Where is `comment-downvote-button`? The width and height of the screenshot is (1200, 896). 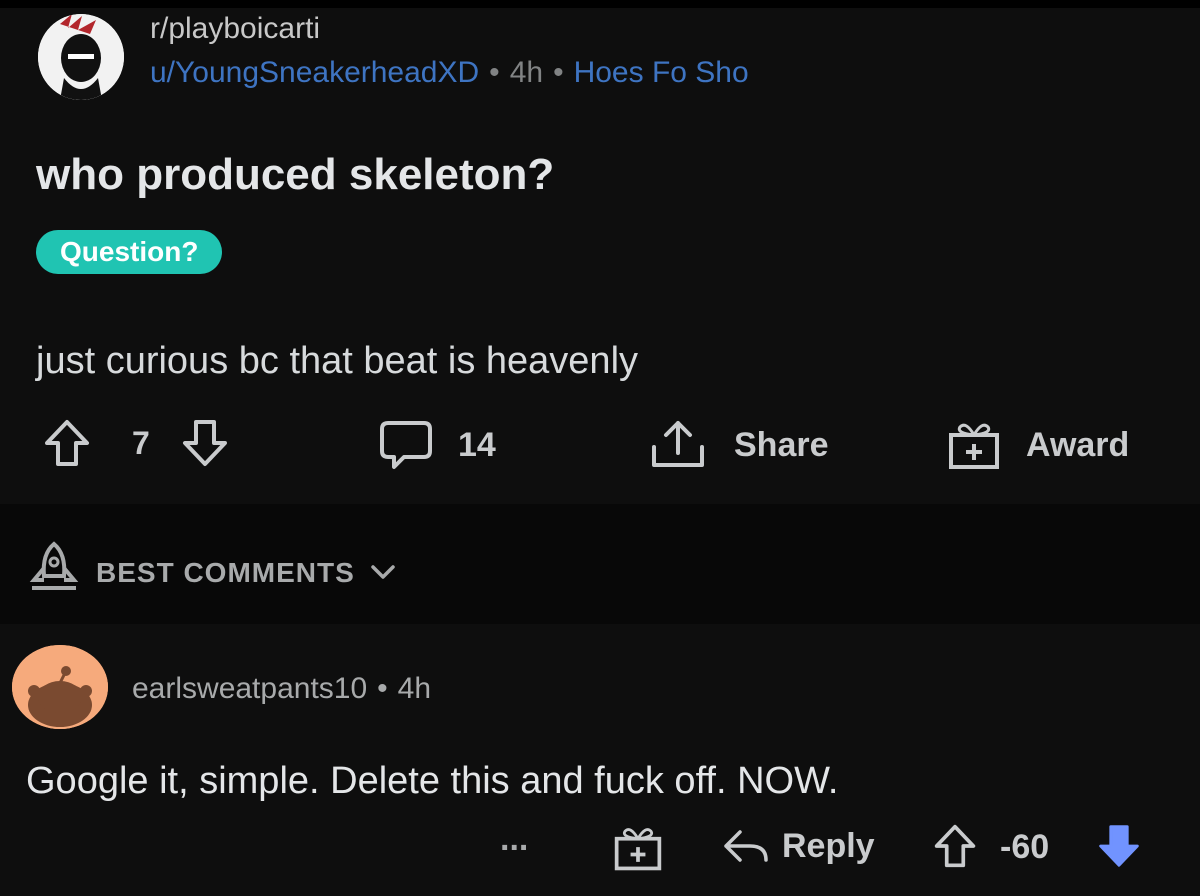
comment-downvote-button is located at coordinates (1119, 846).